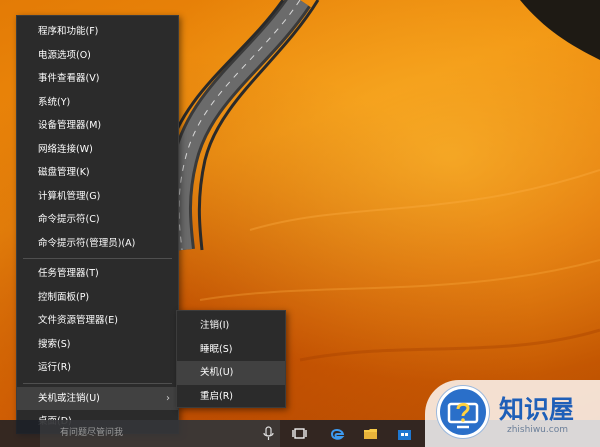 This screenshot has height=447, width=600. Describe the element at coordinates (168, 398) in the screenshot. I see `chevron-right-icon: ›` at that location.